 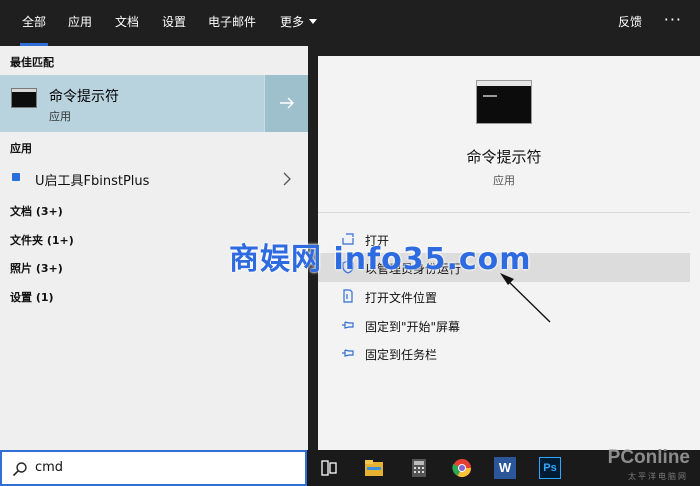 What do you see at coordinates (630, 22) in the screenshot?
I see `feedback-button: 反馈` at bounding box center [630, 22].